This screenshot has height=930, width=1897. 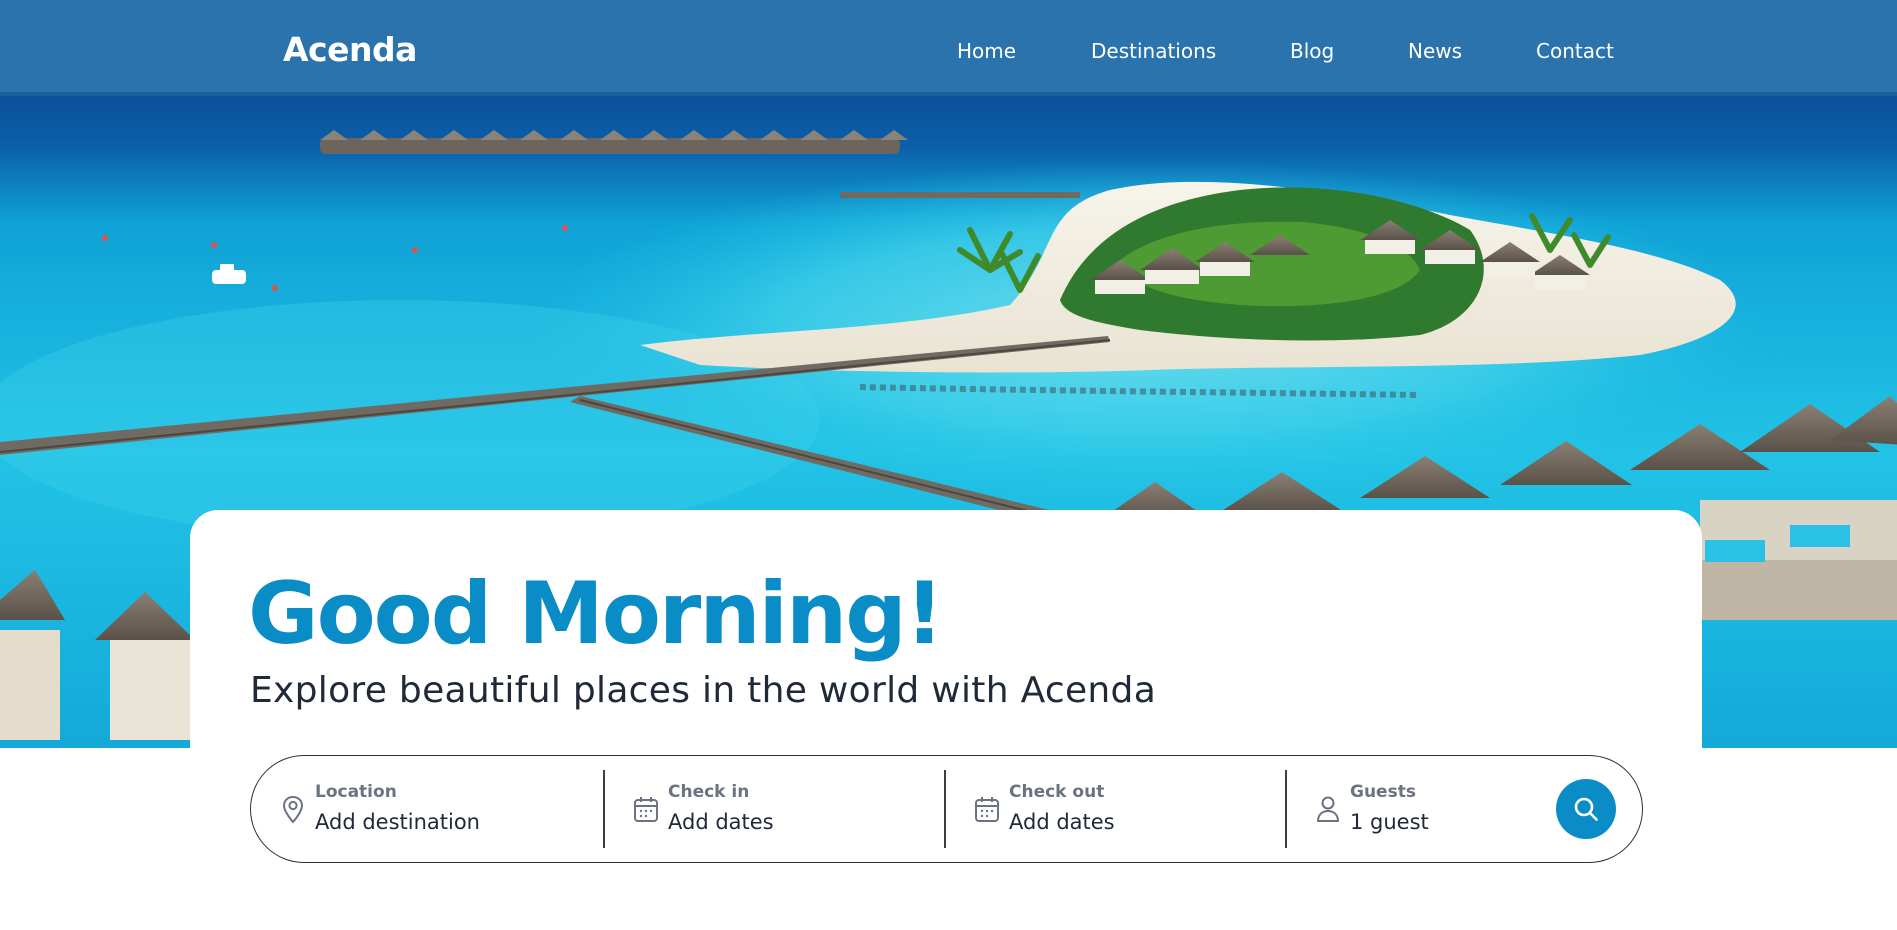 What do you see at coordinates (1575, 51) in the screenshot?
I see `nav-link-contact: Contact` at bounding box center [1575, 51].